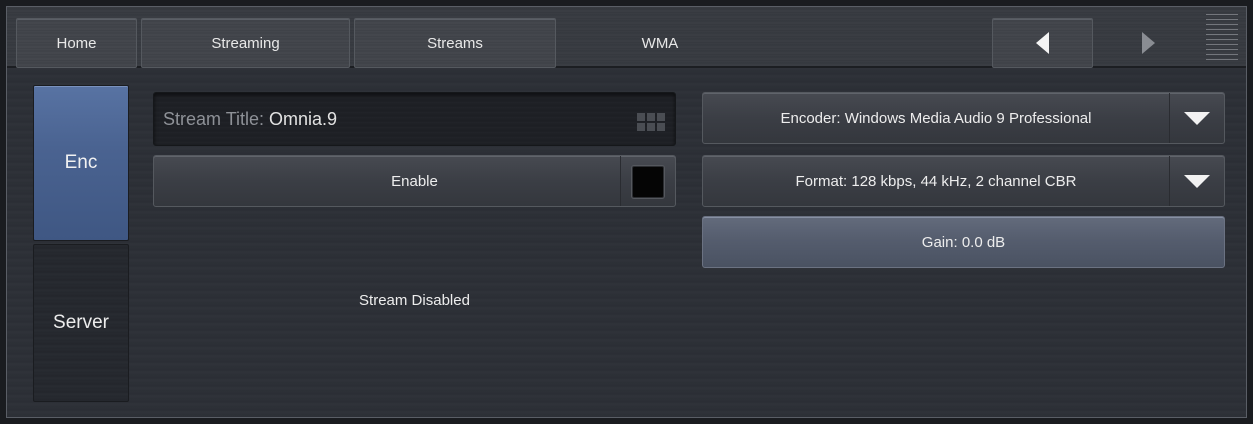 This screenshot has height=424, width=1253. I want to click on format-value: Format: 128 kbps, 44 kHz, 2 channel CBR, so click(936, 181).